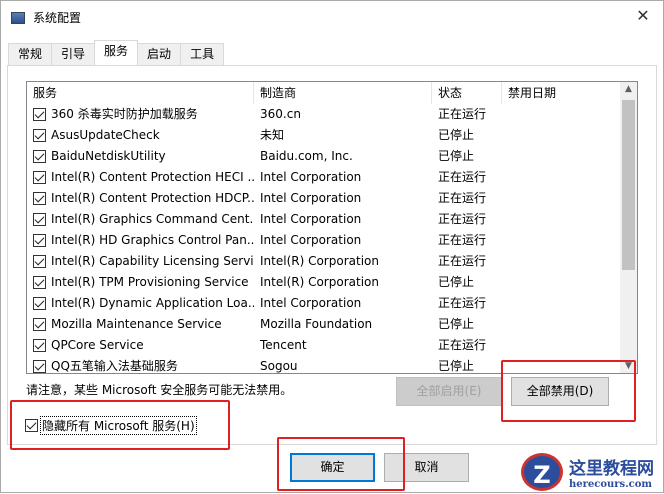  I want to click on table-row: QPCore Service Tencent 正在运行, so click(332, 345).